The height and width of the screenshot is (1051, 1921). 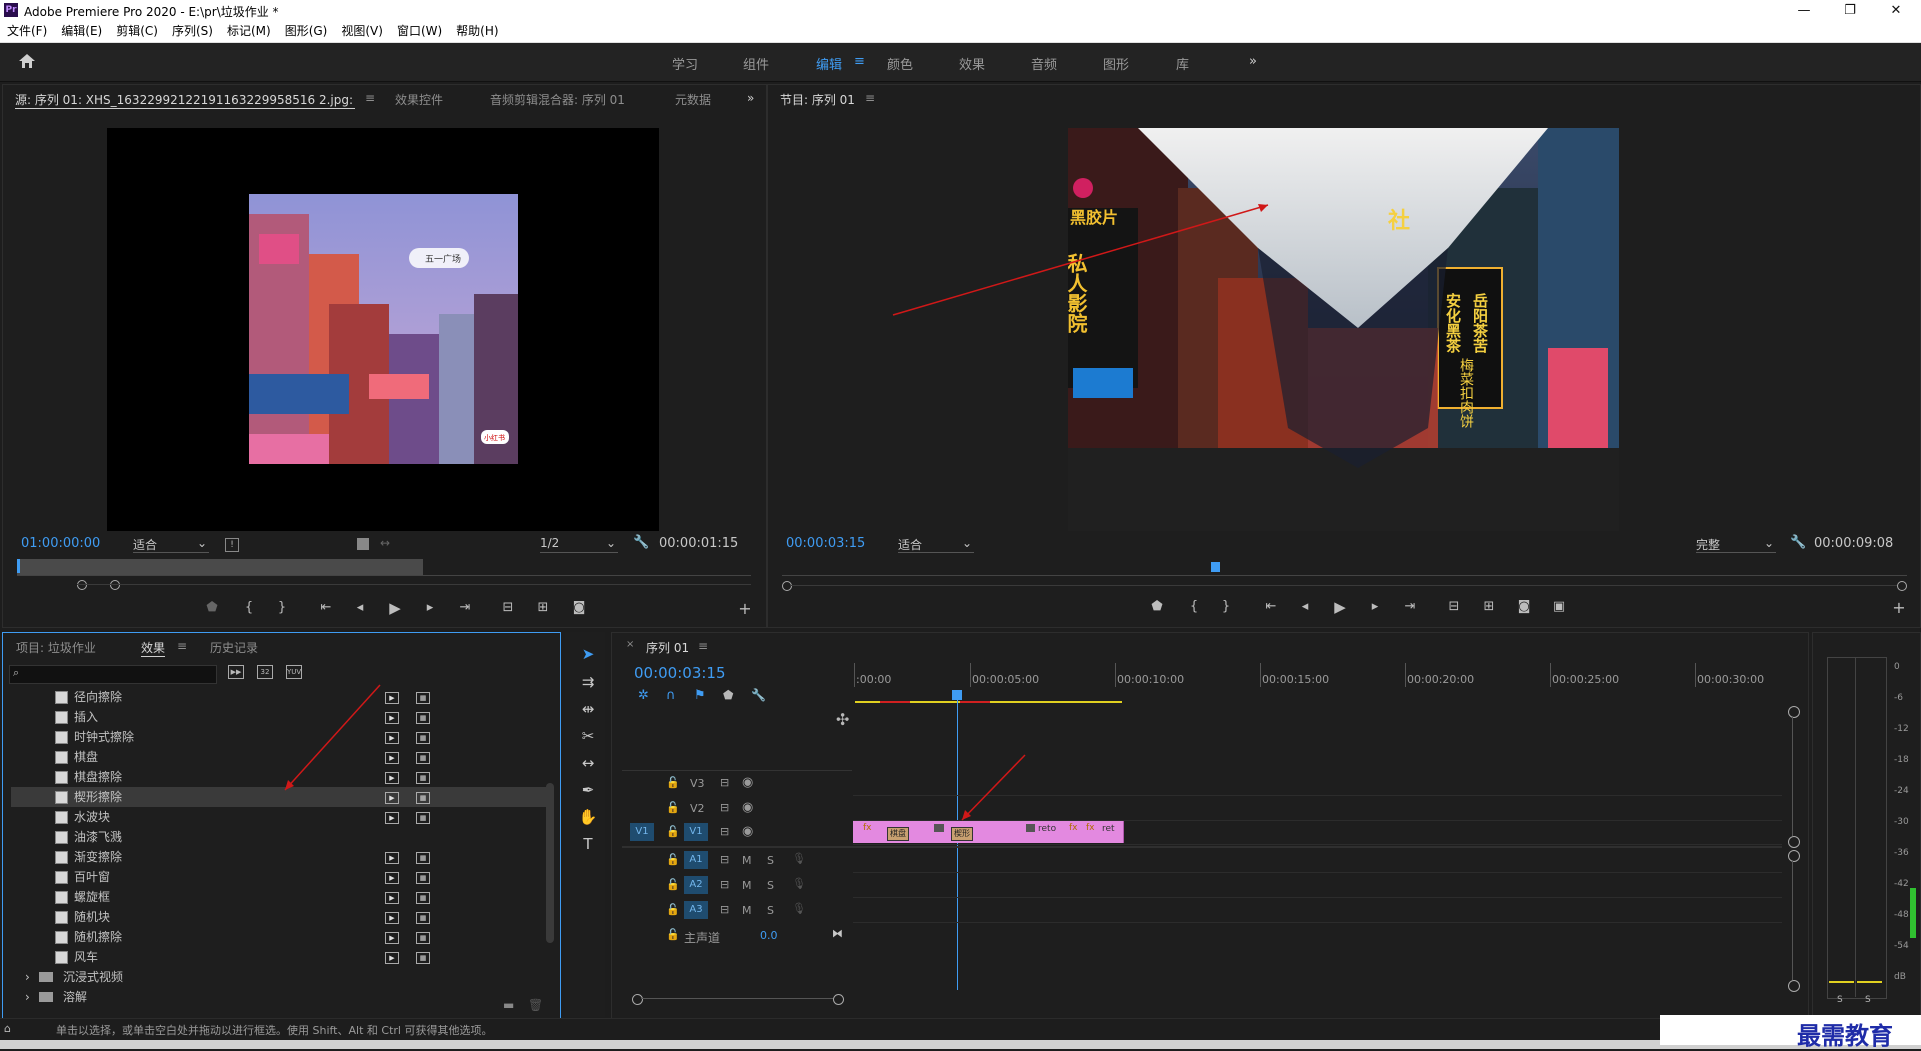 I want to click on track-label: V2, so click(x=697, y=808).